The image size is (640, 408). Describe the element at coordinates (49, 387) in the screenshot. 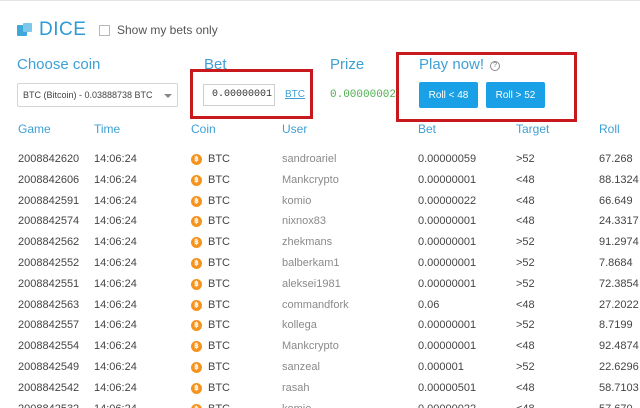

I see `game-id-cell: 2008842542` at that location.